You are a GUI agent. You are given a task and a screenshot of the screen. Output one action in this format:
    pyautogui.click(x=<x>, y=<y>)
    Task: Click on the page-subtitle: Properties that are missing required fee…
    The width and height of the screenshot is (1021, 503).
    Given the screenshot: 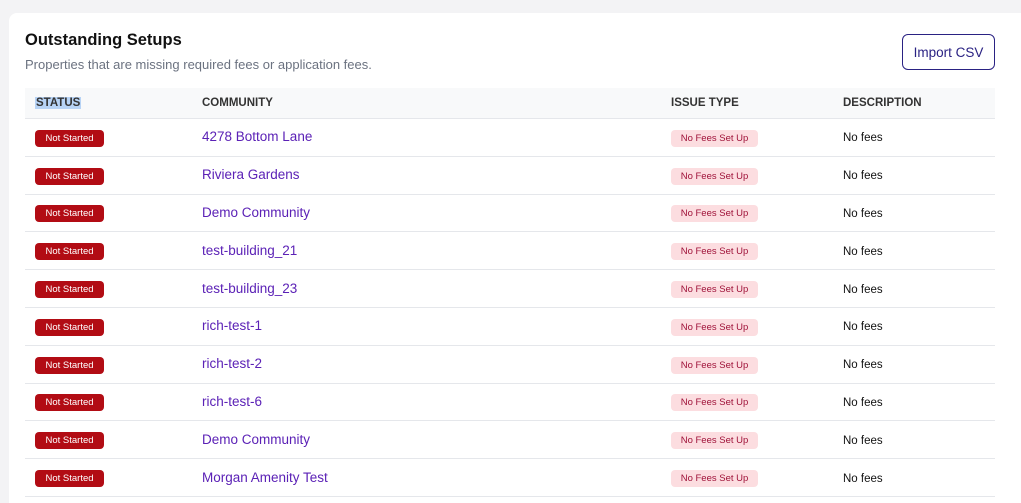 What is the action you would take?
    pyautogui.click(x=198, y=64)
    